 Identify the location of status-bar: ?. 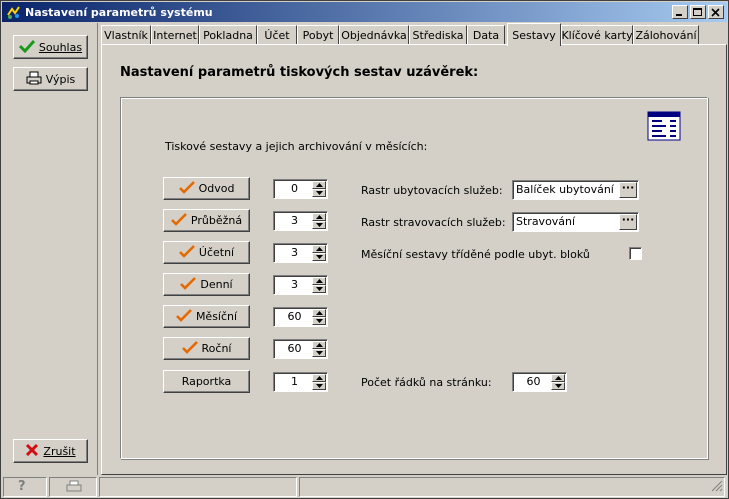
(365, 487).